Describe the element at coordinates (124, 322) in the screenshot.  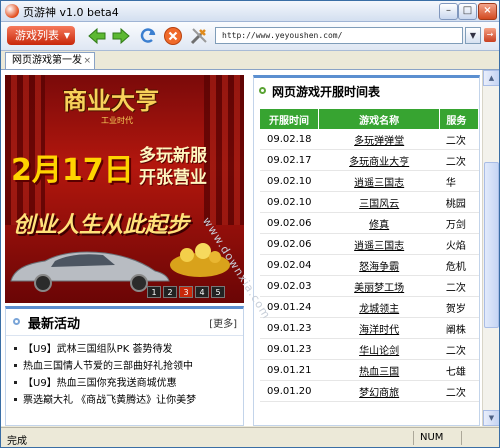
I see `news-header: 最新活动 [更多]` at that location.